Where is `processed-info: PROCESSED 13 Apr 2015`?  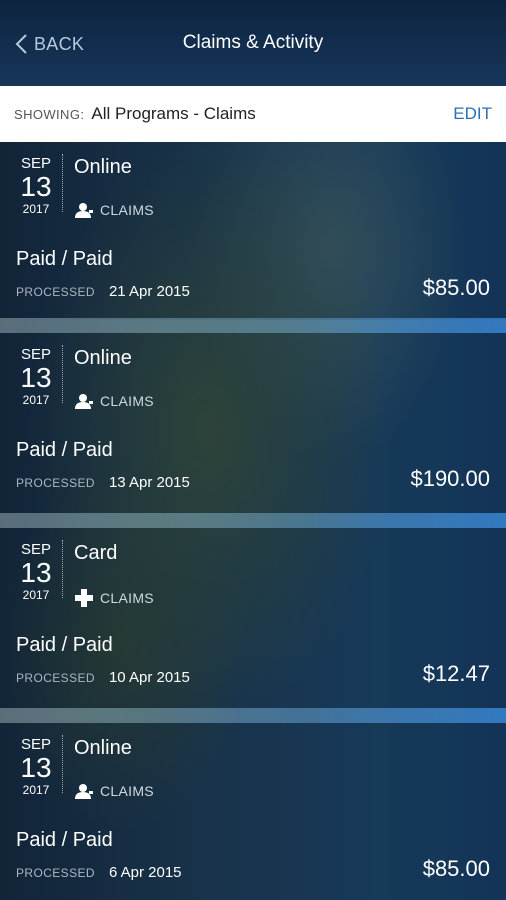
processed-info: PROCESSED 13 Apr 2015 is located at coordinates (103, 482).